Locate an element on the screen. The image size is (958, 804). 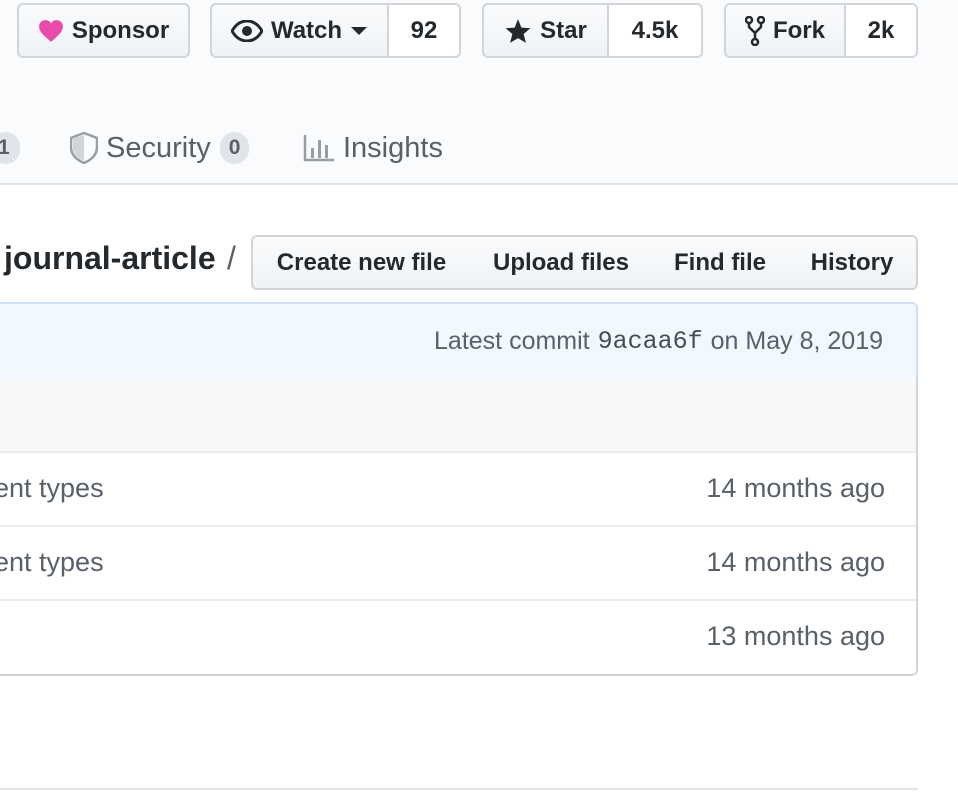
tab-security-label: Security is located at coordinates (158, 147).